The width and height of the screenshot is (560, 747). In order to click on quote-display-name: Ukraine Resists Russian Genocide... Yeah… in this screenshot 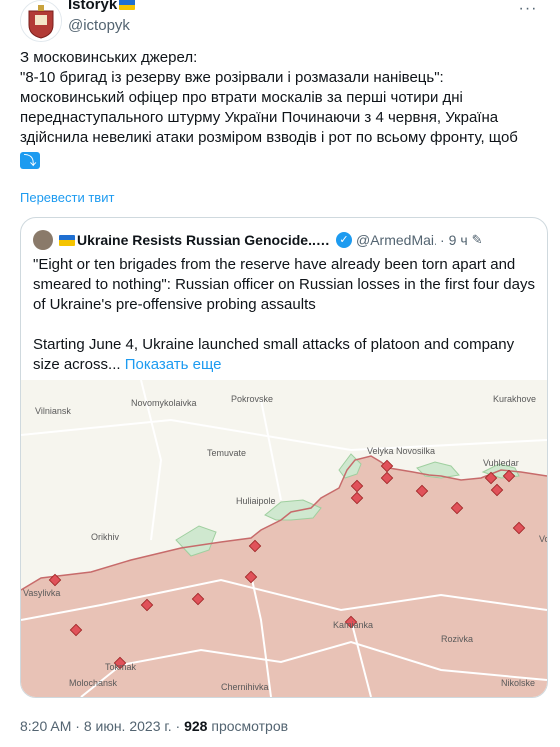, I will do `click(204, 240)`.